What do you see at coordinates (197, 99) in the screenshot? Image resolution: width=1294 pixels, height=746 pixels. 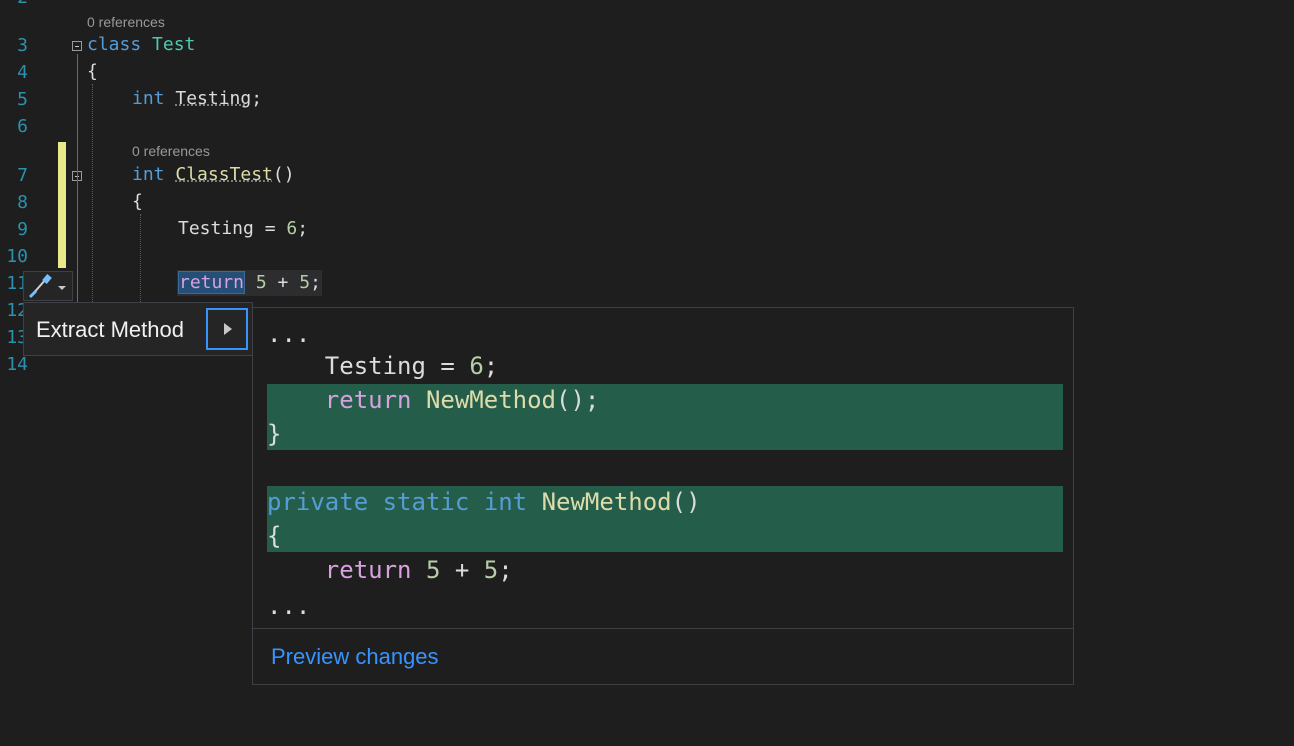 I see `code-line-5: int Testing;` at bounding box center [197, 99].